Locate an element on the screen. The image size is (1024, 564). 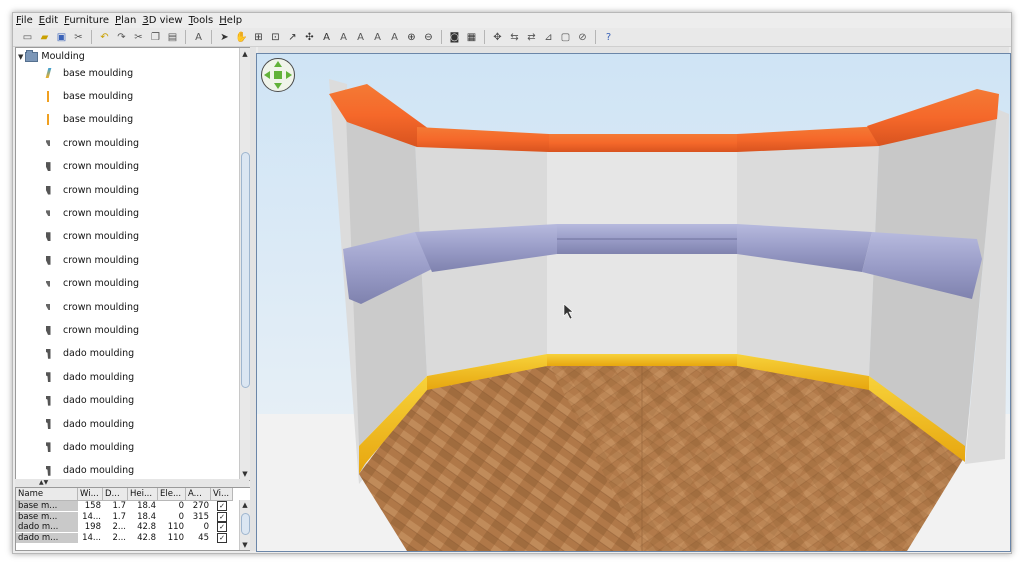
increase-text-icon: A is located at coordinates (395, 37).